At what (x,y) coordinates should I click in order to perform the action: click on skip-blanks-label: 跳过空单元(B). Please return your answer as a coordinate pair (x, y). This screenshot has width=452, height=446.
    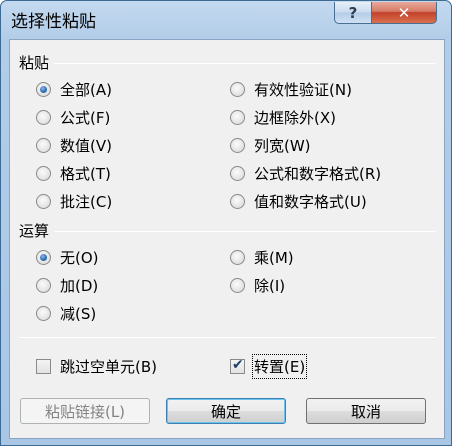
    Looking at the image, I should click on (108, 366).